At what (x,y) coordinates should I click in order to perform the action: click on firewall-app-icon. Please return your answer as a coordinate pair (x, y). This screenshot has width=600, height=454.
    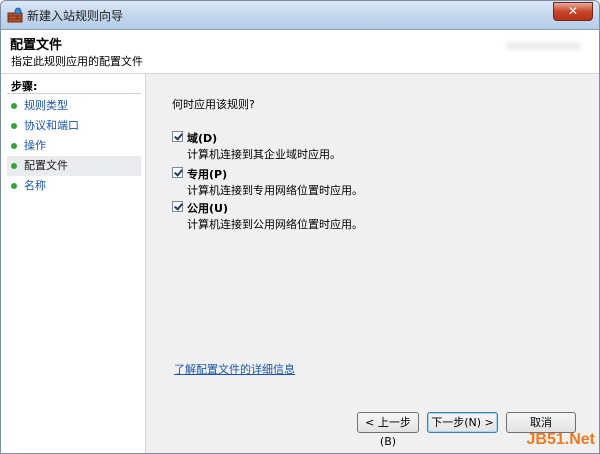
    Looking at the image, I should click on (15, 15).